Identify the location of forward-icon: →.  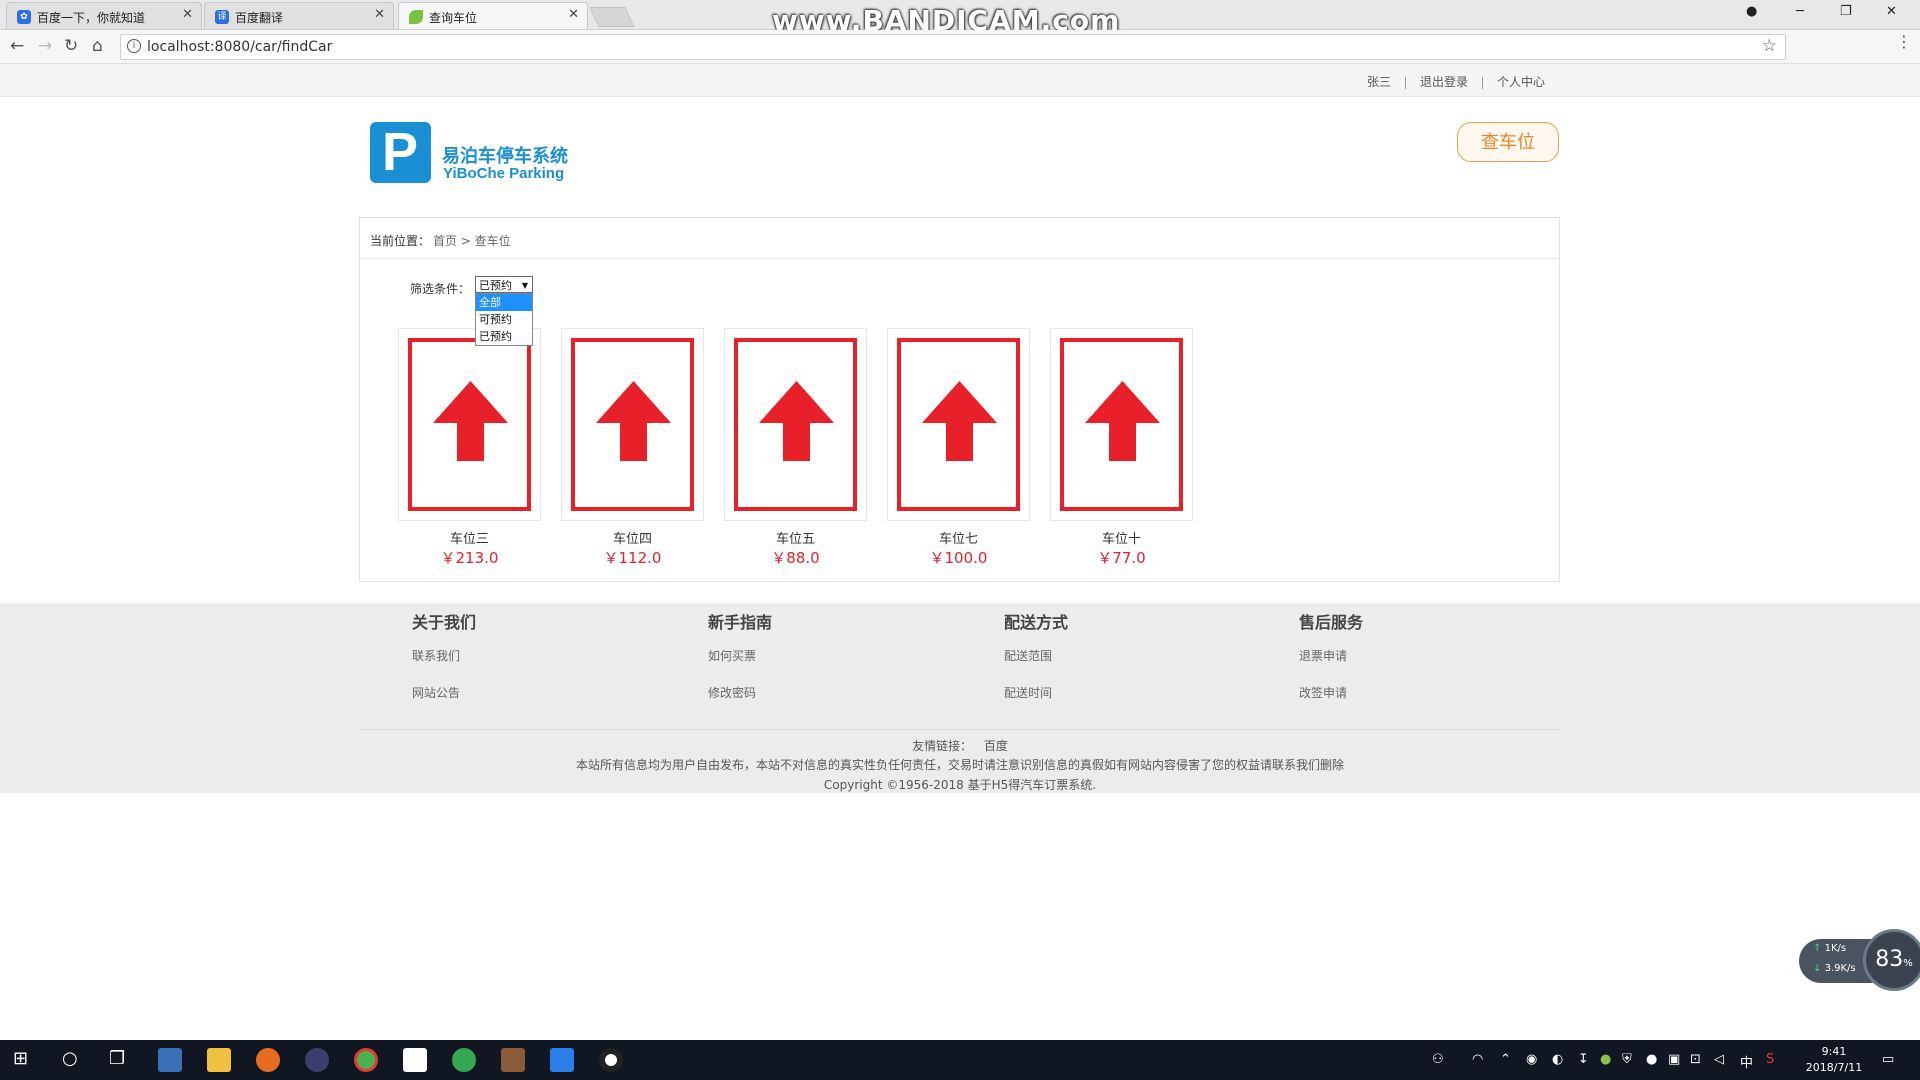
(45, 46).